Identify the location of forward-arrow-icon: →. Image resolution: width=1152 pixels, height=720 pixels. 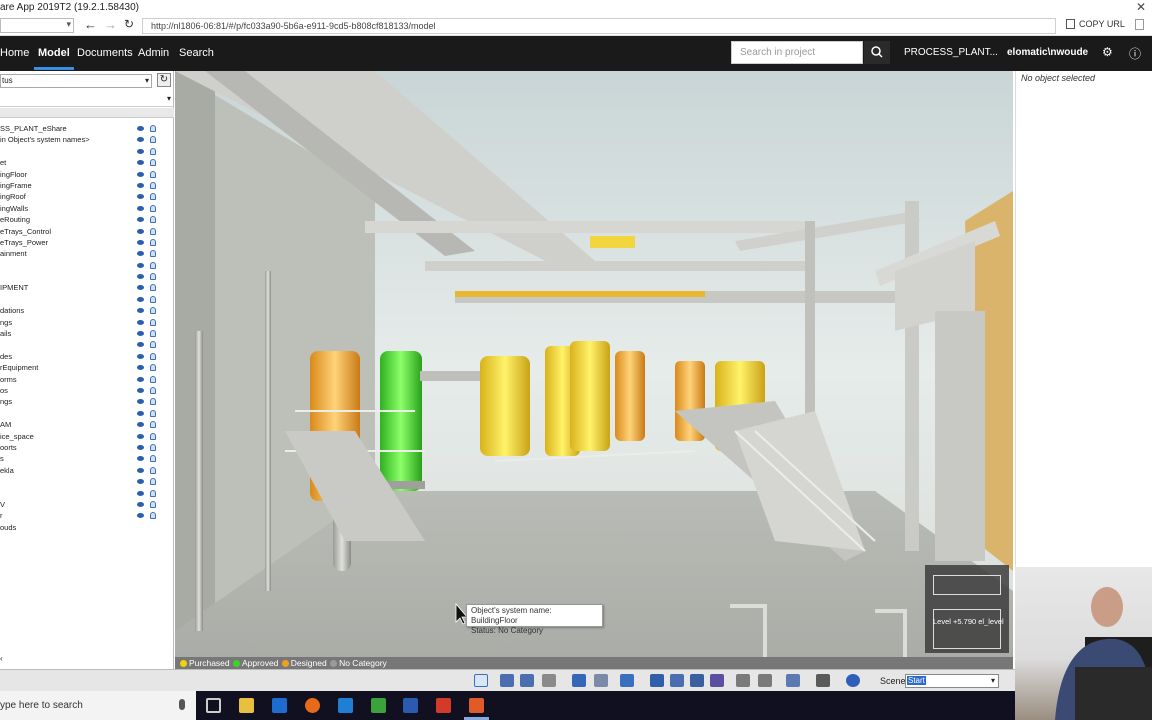
(110, 24).